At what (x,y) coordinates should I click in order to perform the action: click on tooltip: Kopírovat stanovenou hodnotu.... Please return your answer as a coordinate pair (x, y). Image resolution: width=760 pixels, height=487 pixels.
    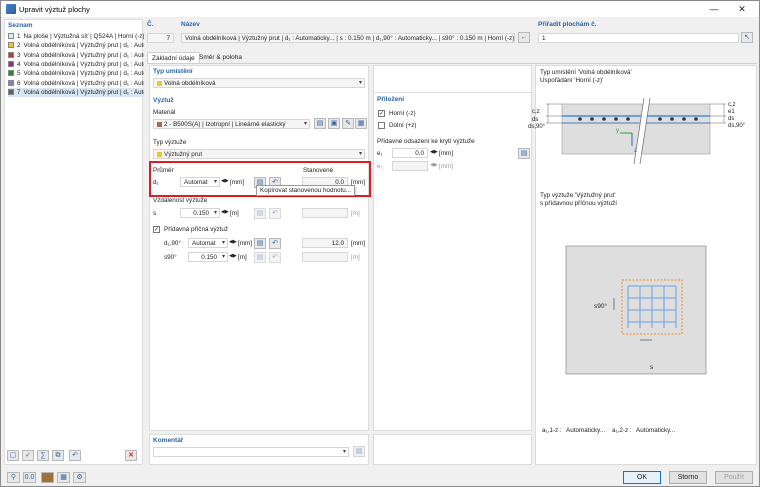
    Looking at the image, I should click on (306, 190).